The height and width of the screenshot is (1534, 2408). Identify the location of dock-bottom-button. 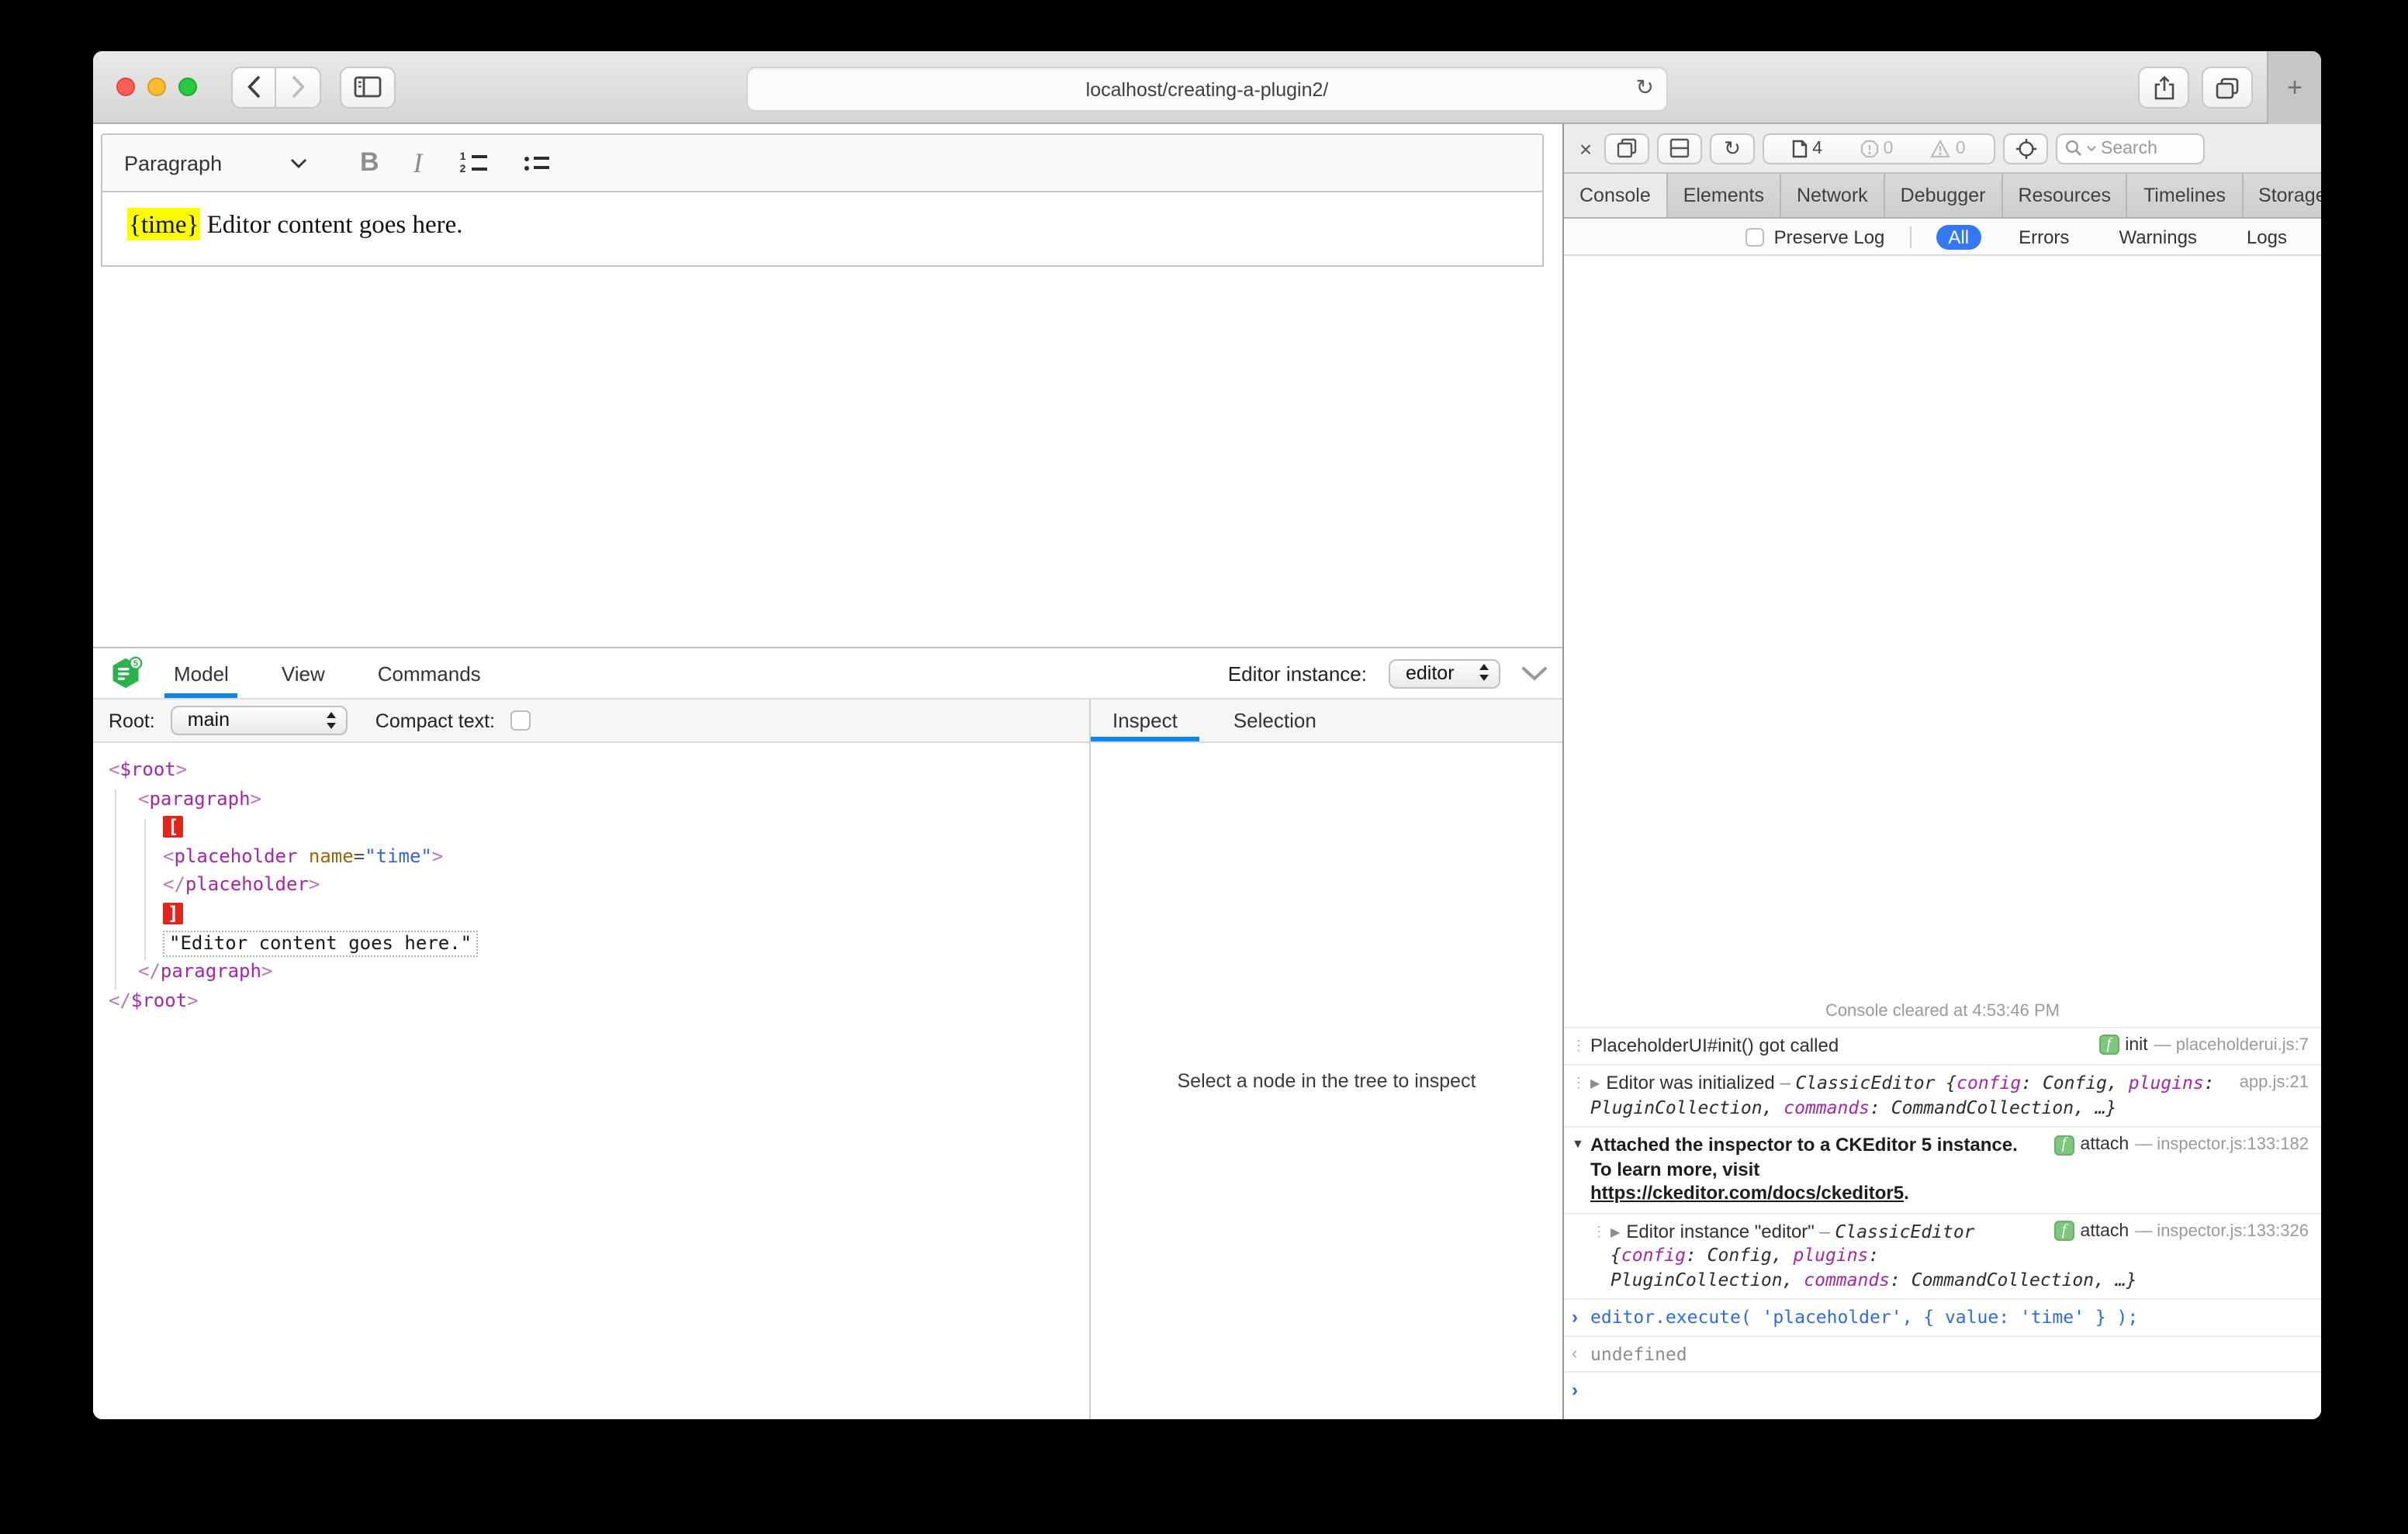
(1679, 148).